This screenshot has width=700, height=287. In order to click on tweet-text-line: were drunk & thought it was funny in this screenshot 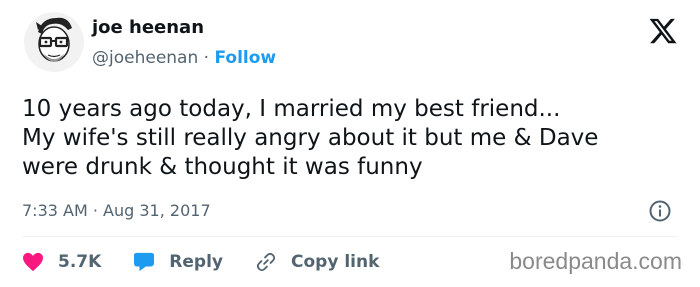, I will do `click(222, 167)`.